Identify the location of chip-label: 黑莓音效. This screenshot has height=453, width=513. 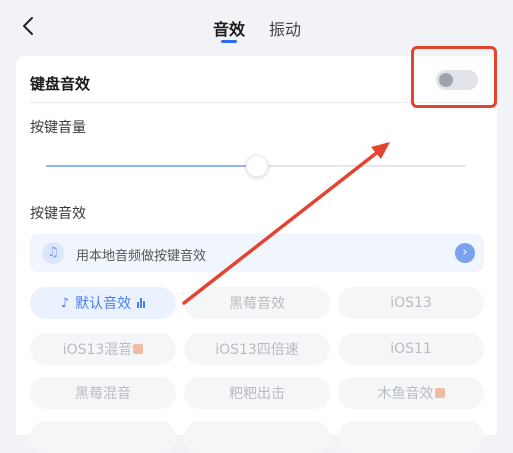
(257, 304).